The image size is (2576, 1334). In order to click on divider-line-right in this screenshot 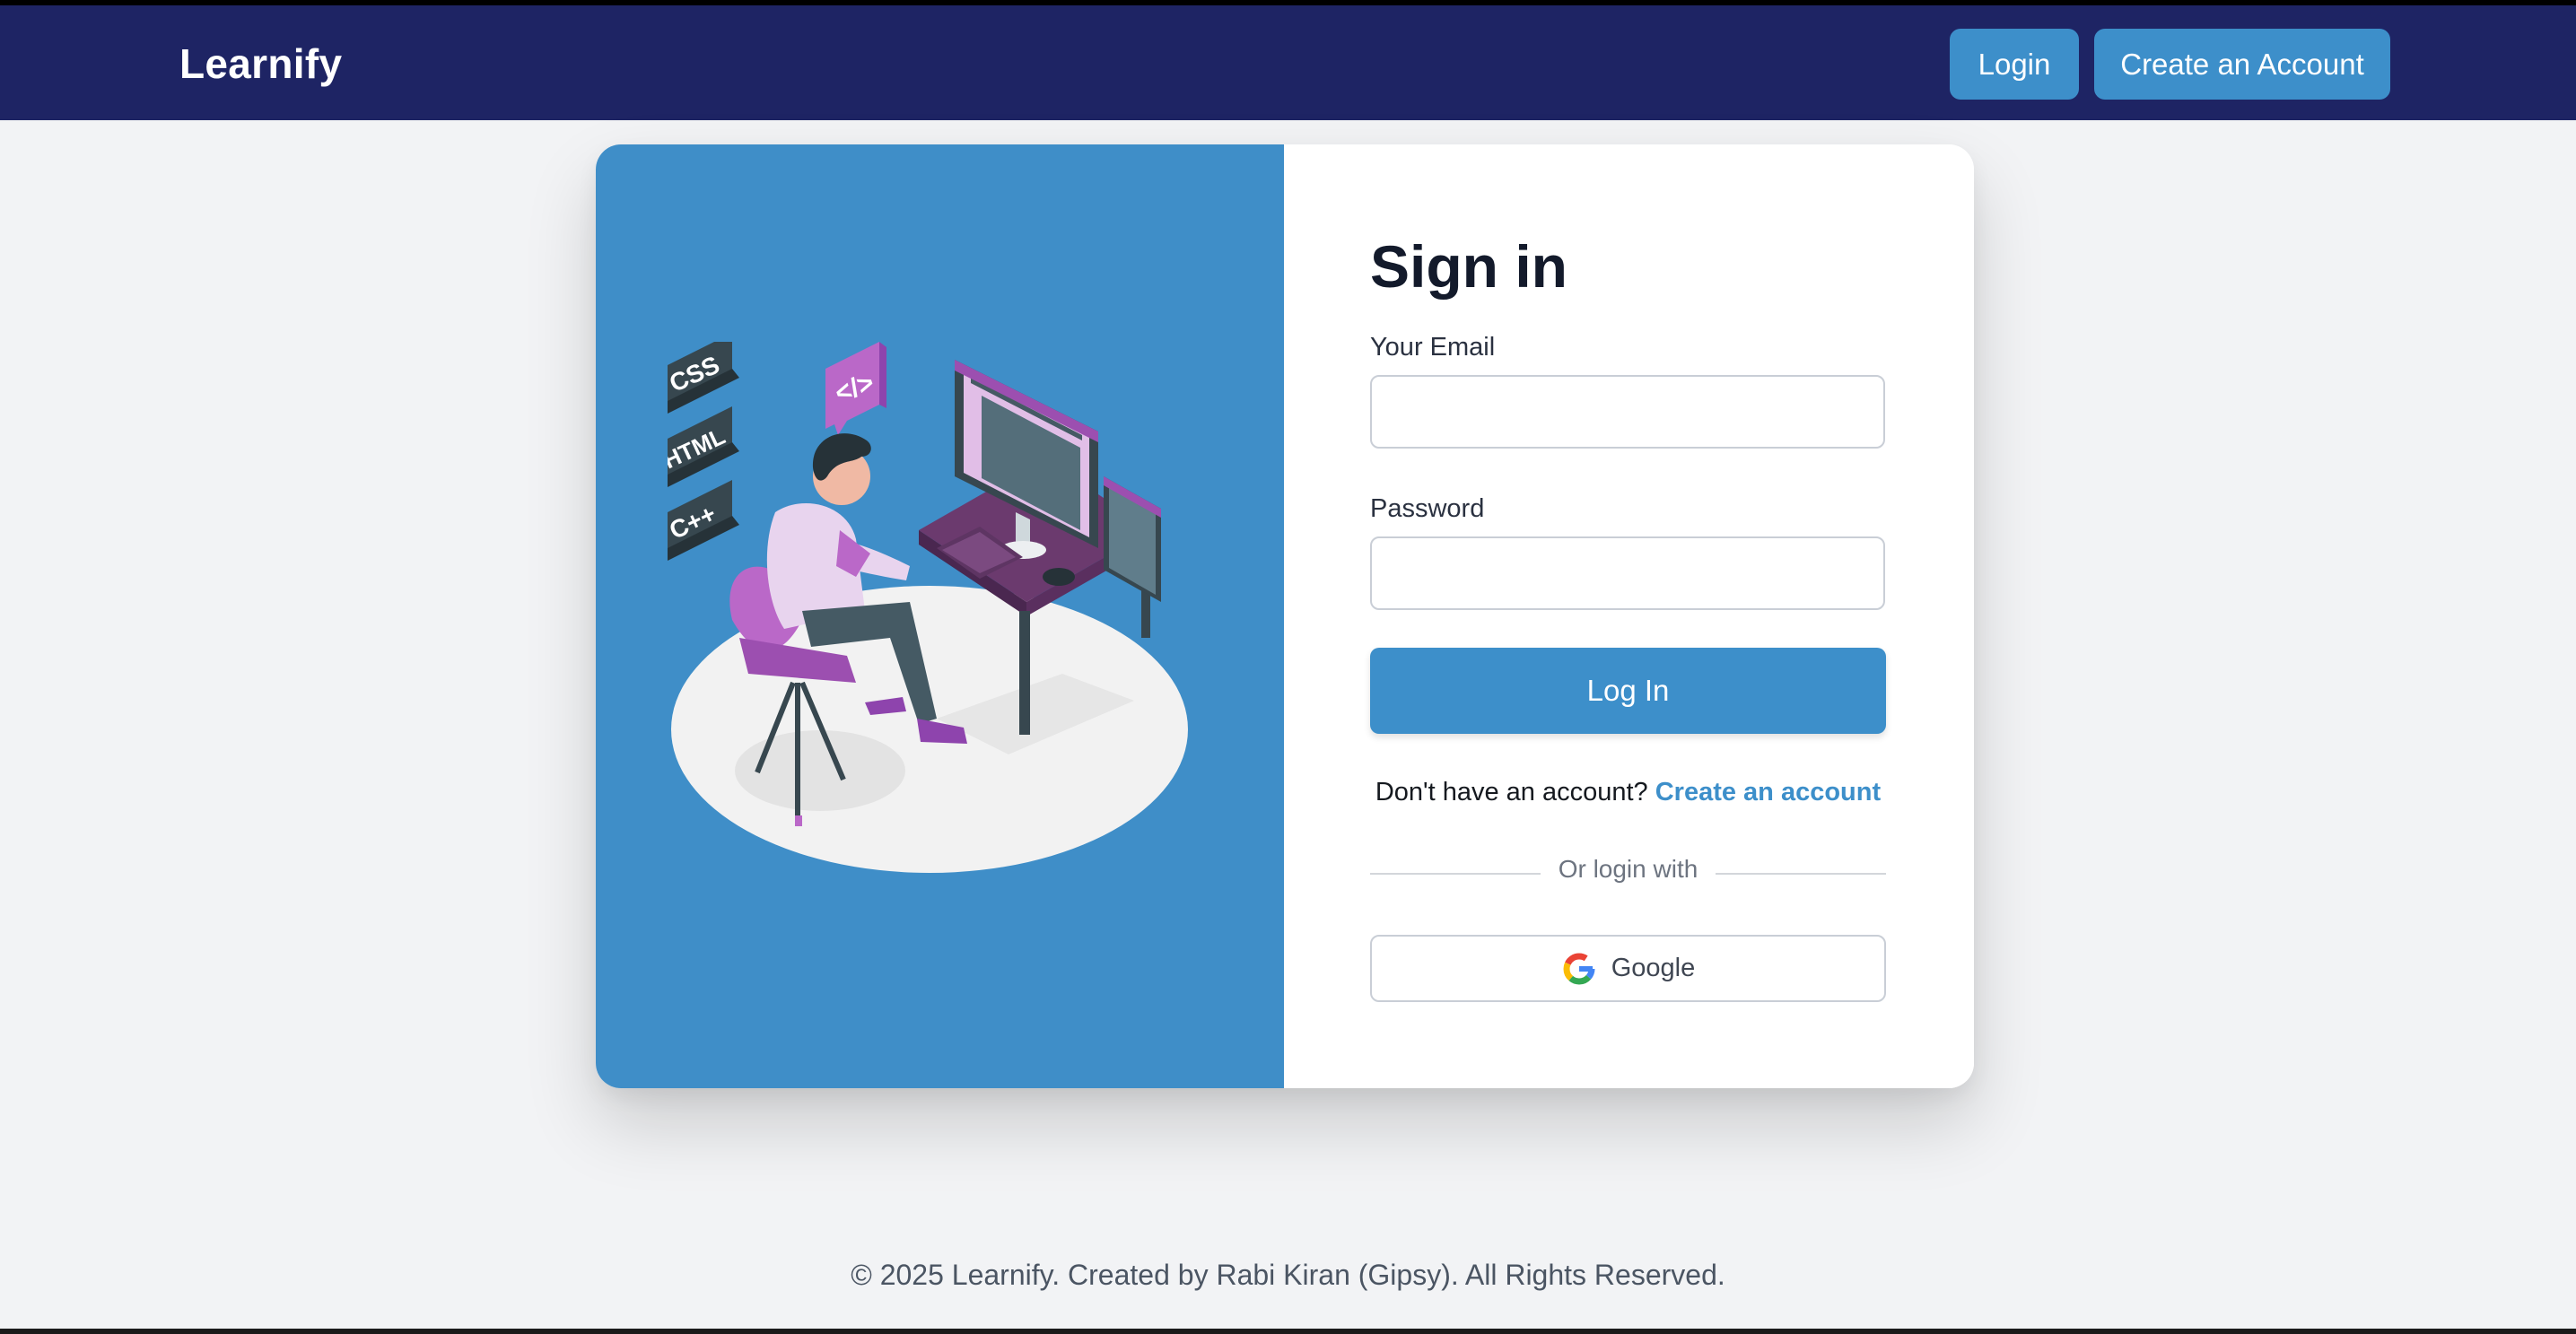, I will do `click(1801, 874)`.